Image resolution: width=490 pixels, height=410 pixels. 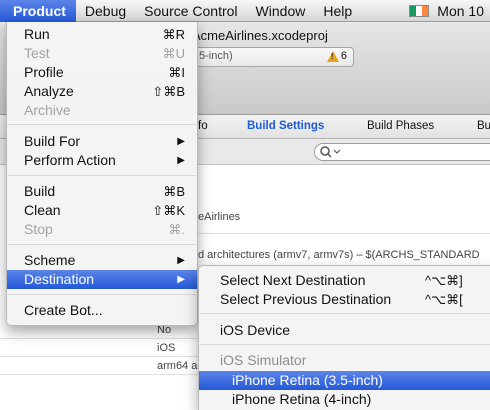 I want to click on menu-item-label: Scheme, so click(x=50, y=260).